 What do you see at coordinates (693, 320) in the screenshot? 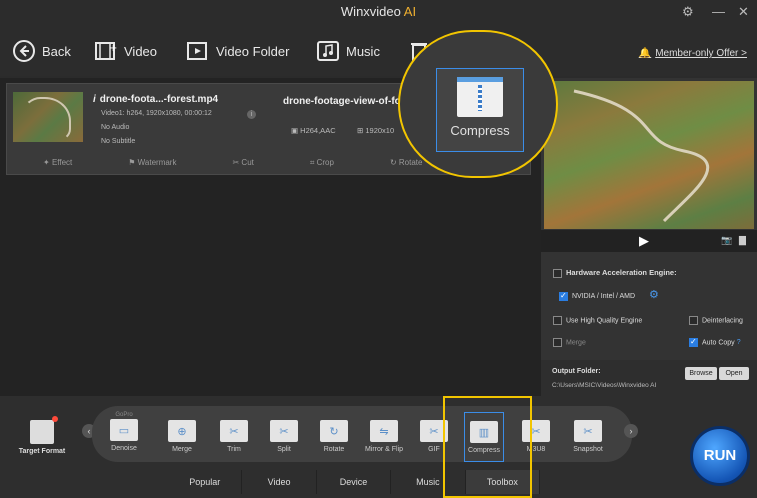
I see `deinterlacing-checkbox` at bounding box center [693, 320].